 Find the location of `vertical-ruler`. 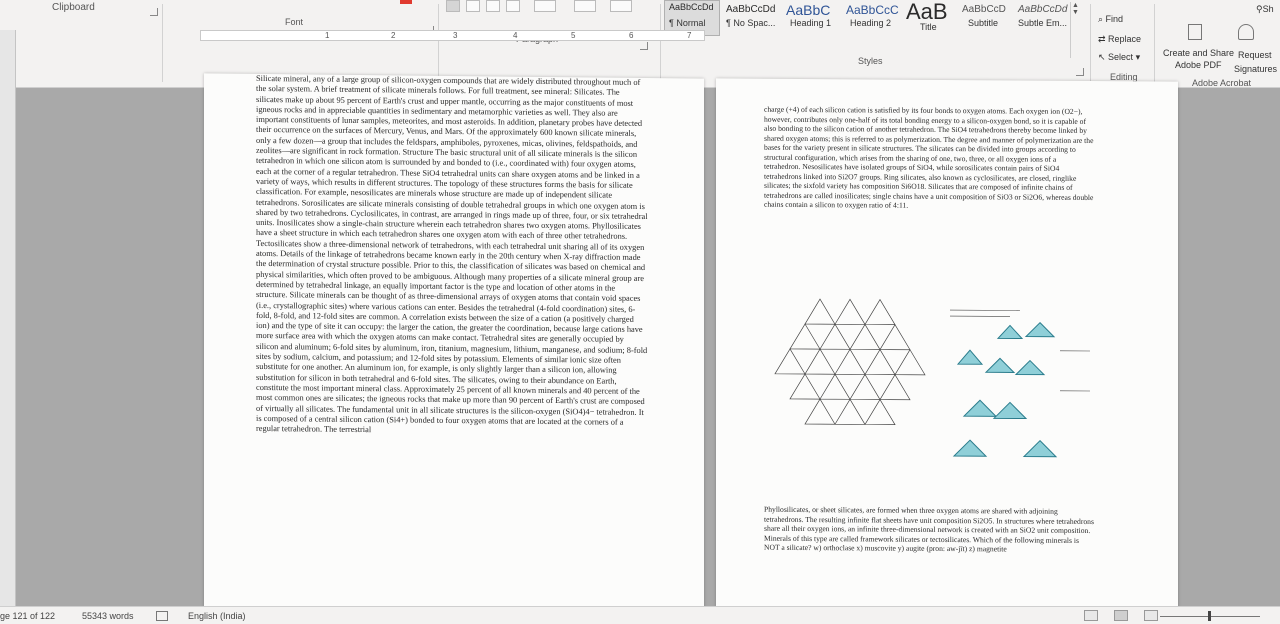

vertical-ruler is located at coordinates (8, 318).